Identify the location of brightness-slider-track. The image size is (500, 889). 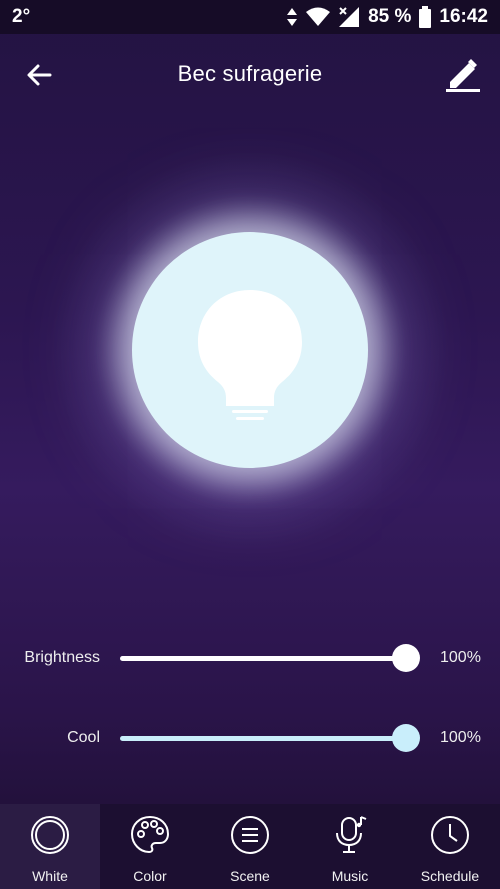
(263, 658).